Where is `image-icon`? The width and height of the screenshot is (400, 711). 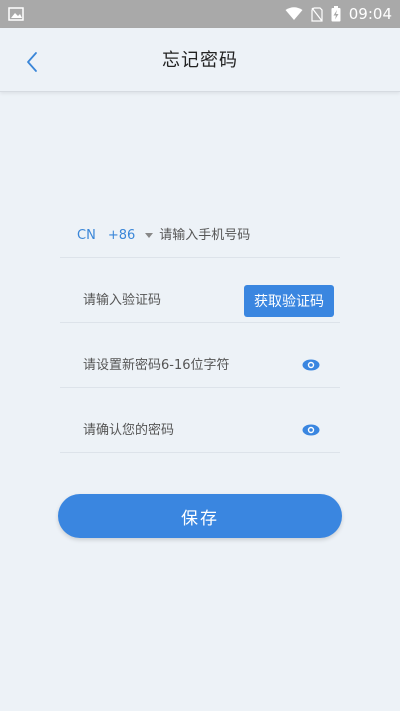 image-icon is located at coordinates (16, 14).